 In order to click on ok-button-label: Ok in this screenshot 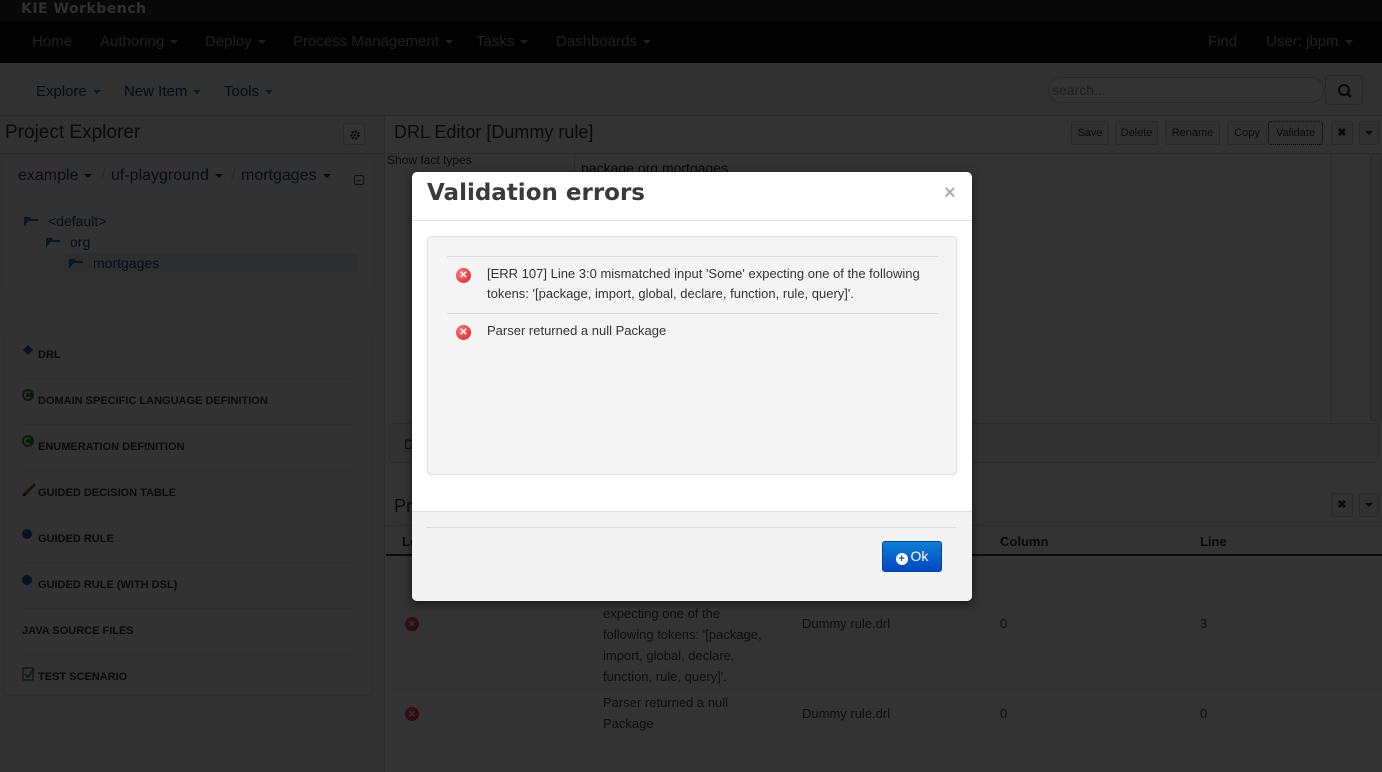, I will do `click(919, 556)`.